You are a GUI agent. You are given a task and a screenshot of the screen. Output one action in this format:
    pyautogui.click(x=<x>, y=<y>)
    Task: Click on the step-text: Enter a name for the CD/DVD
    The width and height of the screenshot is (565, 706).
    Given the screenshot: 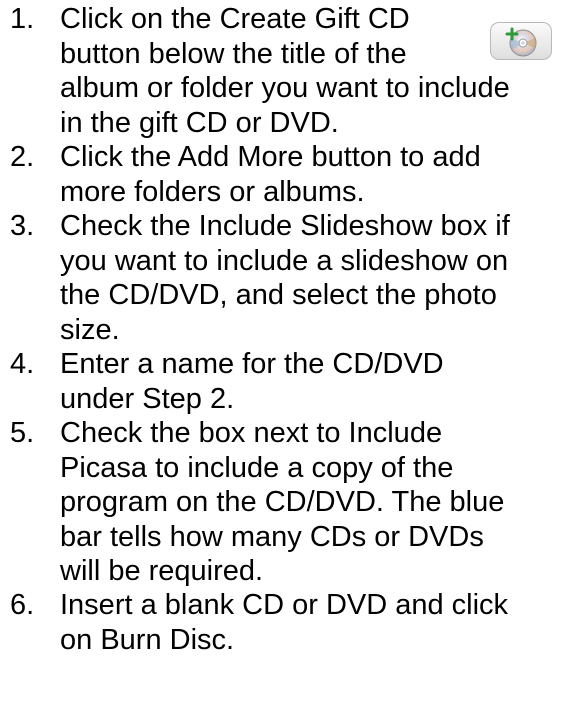 What is the action you would take?
    pyautogui.click(x=252, y=364)
    